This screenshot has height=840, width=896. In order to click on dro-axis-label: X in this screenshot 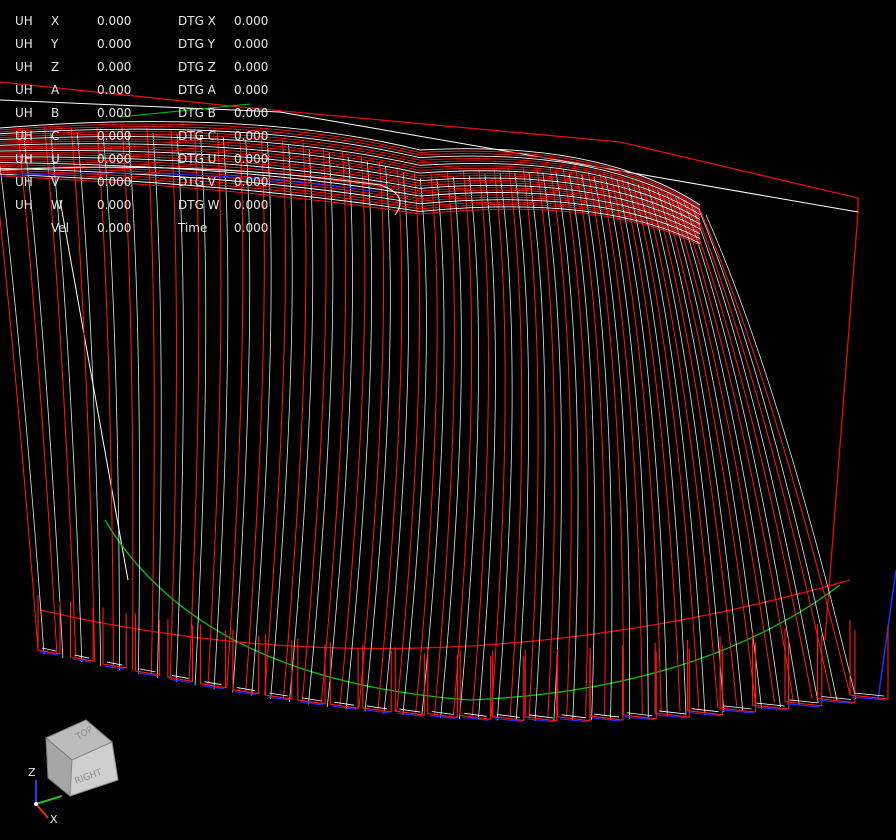, I will do `click(55, 21)`.